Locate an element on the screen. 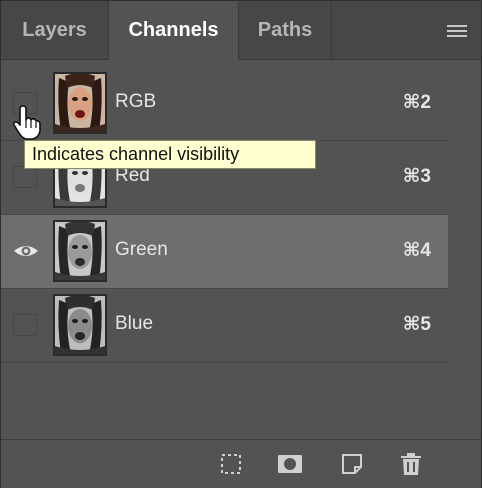 This screenshot has height=488, width=482. channel-shortcut: ⌘4 is located at coordinates (416, 250).